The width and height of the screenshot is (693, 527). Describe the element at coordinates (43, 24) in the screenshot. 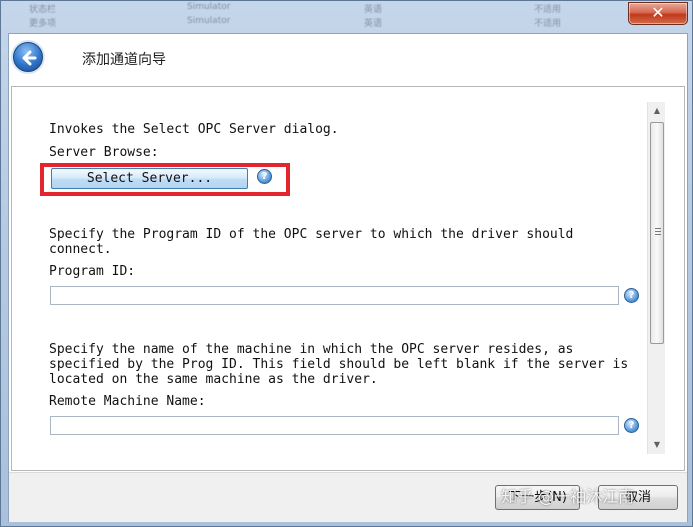

I see `bg-cell: 更多项` at that location.